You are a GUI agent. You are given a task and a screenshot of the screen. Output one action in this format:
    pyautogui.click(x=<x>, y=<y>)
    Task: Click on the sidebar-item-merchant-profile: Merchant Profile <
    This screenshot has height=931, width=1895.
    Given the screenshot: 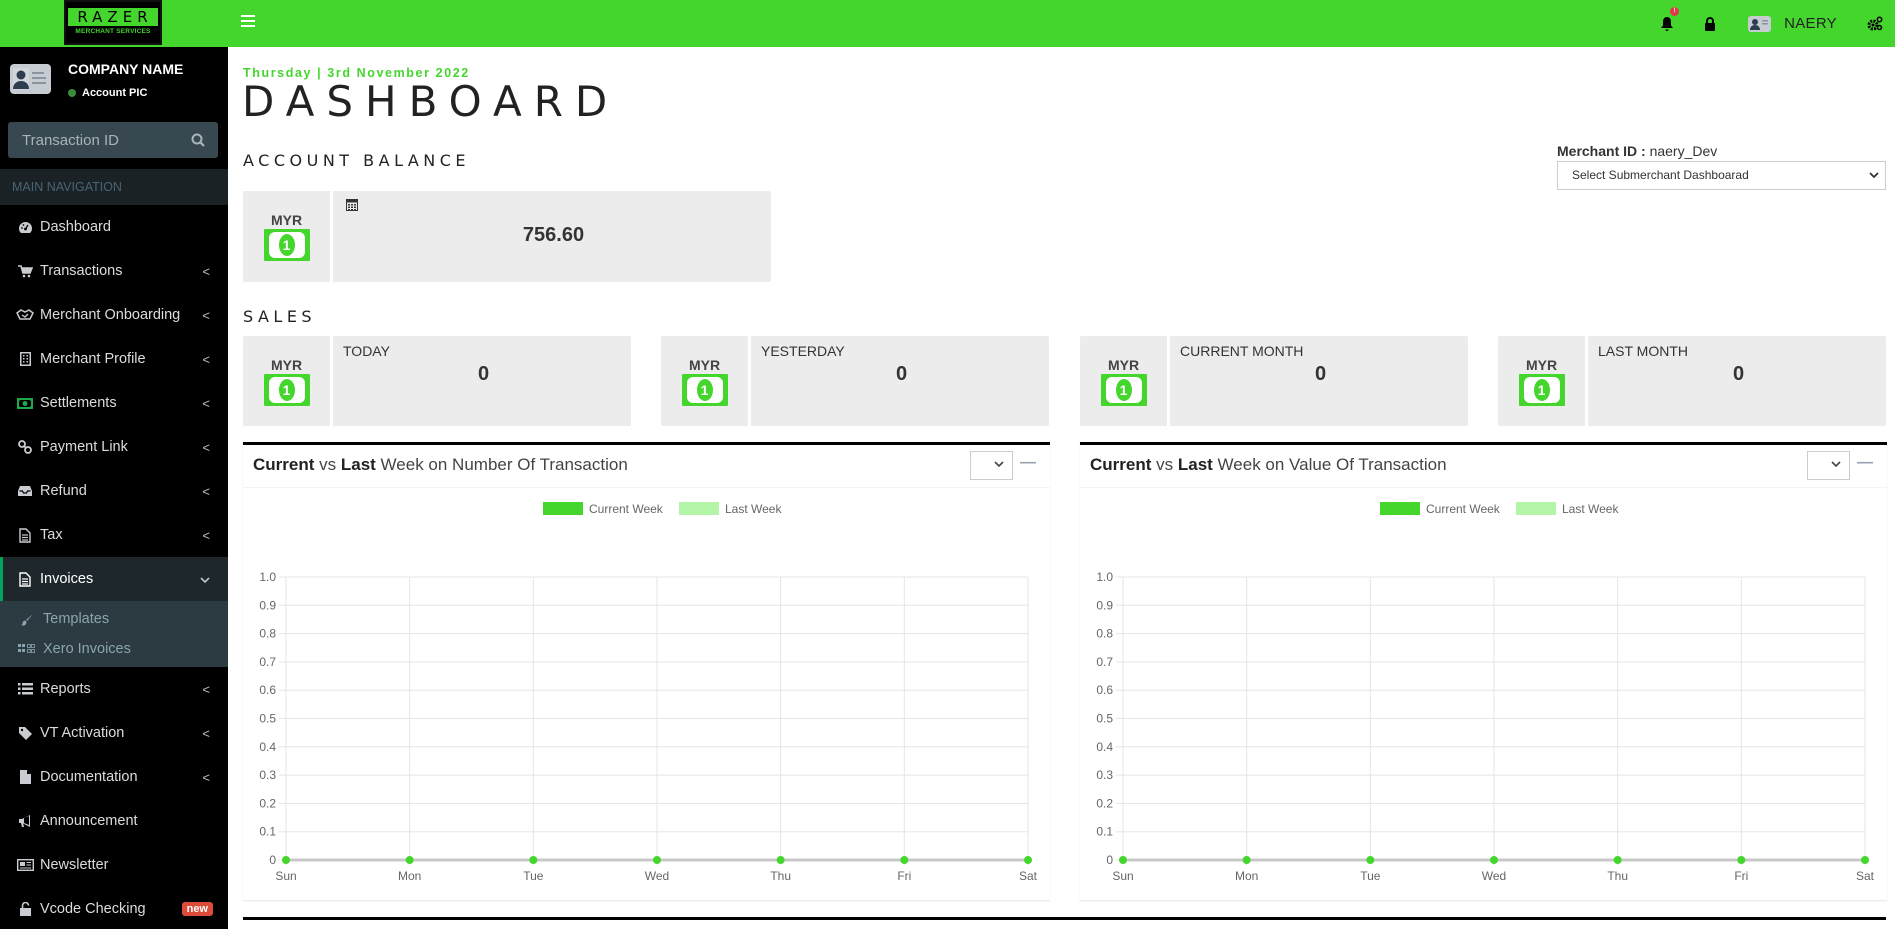 What is the action you would take?
    pyautogui.click(x=114, y=359)
    